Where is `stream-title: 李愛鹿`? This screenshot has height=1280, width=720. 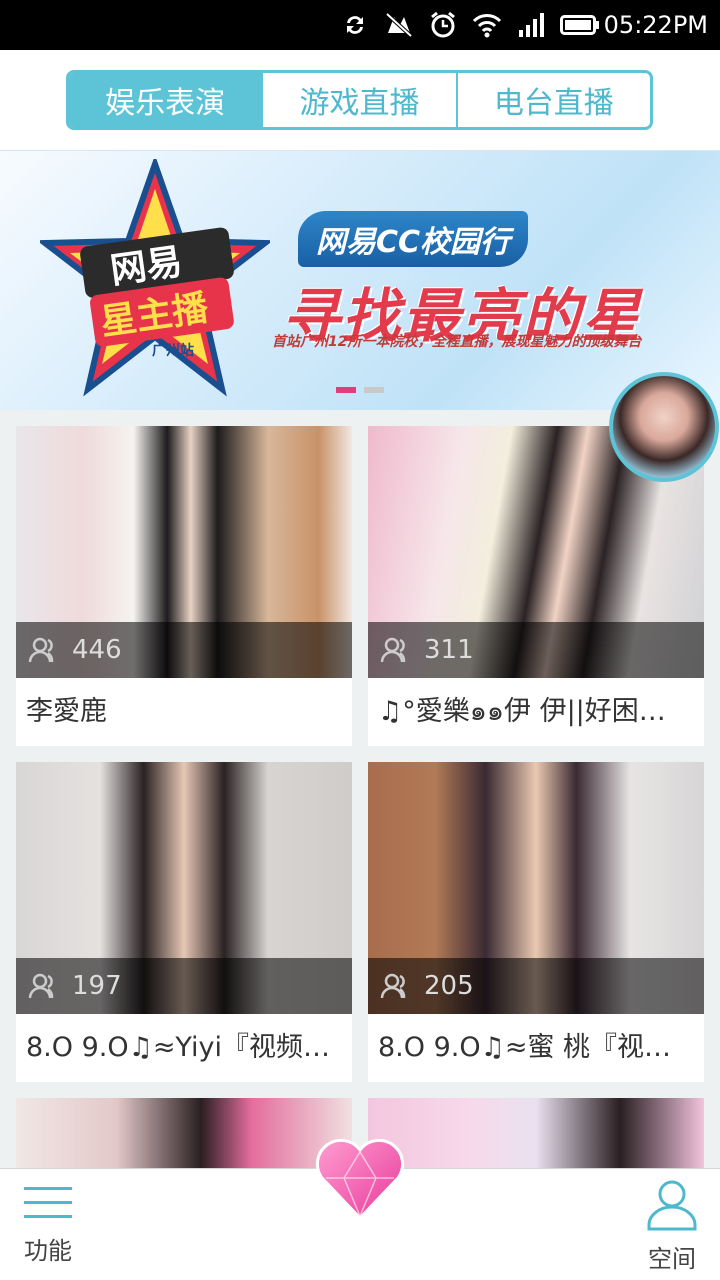
stream-title: 李愛鹿 is located at coordinates (66, 711).